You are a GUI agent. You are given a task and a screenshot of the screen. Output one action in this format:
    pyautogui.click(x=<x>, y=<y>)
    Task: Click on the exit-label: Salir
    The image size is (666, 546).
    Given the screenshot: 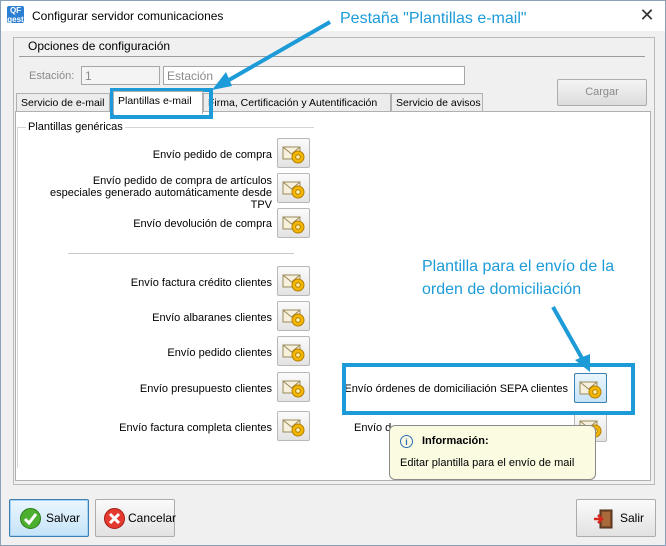 What is the action you would take?
    pyautogui.click(x=632, y=518)
    